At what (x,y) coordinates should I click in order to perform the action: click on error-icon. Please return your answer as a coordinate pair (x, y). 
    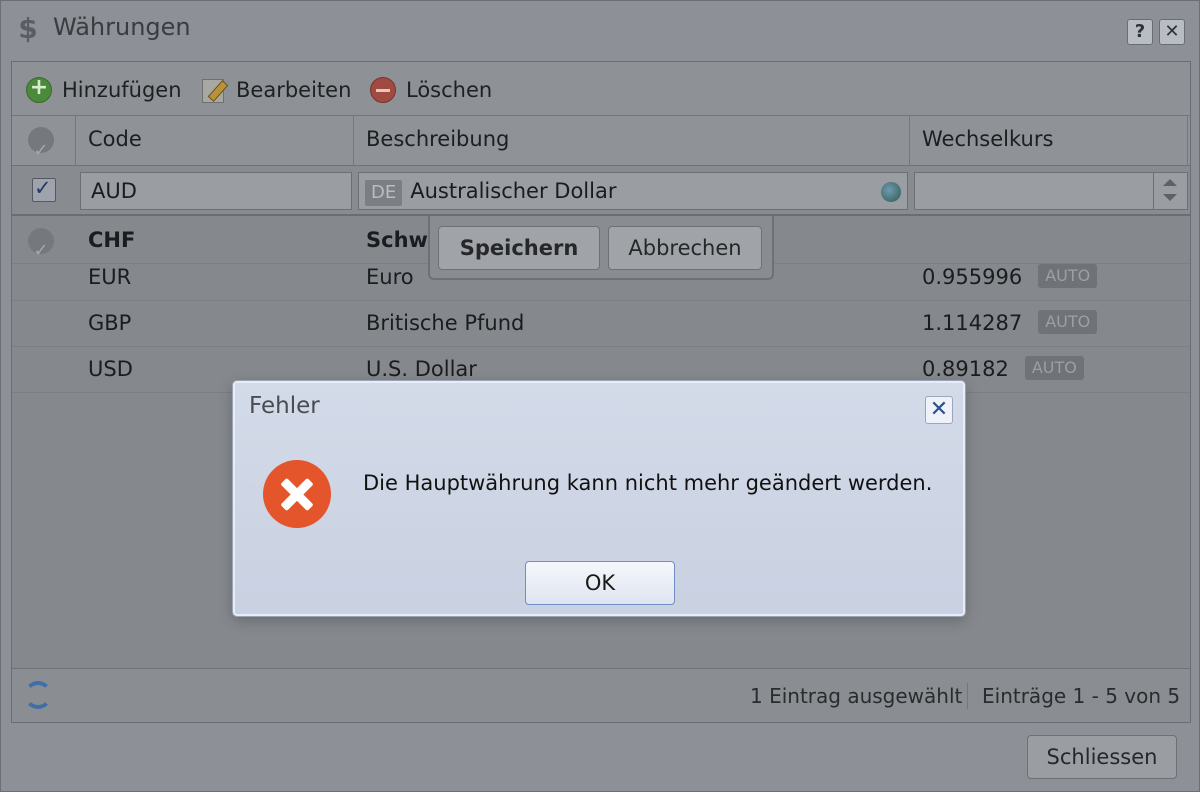
    Looking at the image, I should click on (297, 494).